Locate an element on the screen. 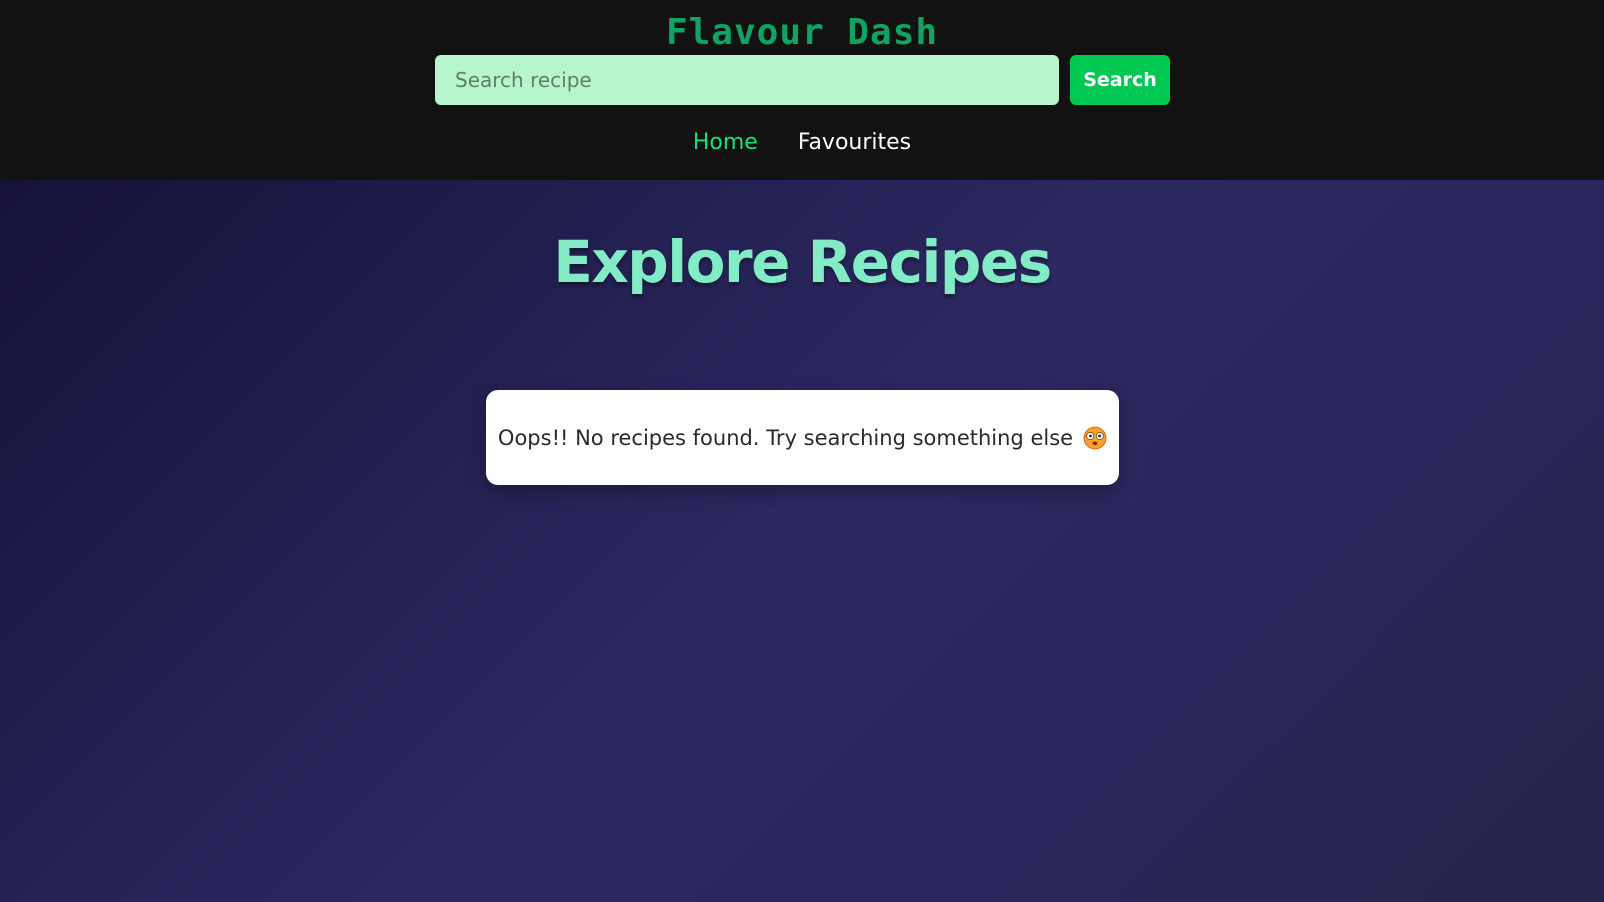  search-input is located at coordinates (747, 80).